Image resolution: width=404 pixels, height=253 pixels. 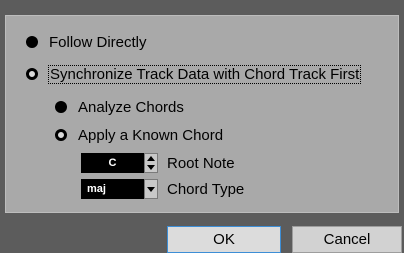 I want to click on root-note-control: C Root Note, so click(x=158, y=163).